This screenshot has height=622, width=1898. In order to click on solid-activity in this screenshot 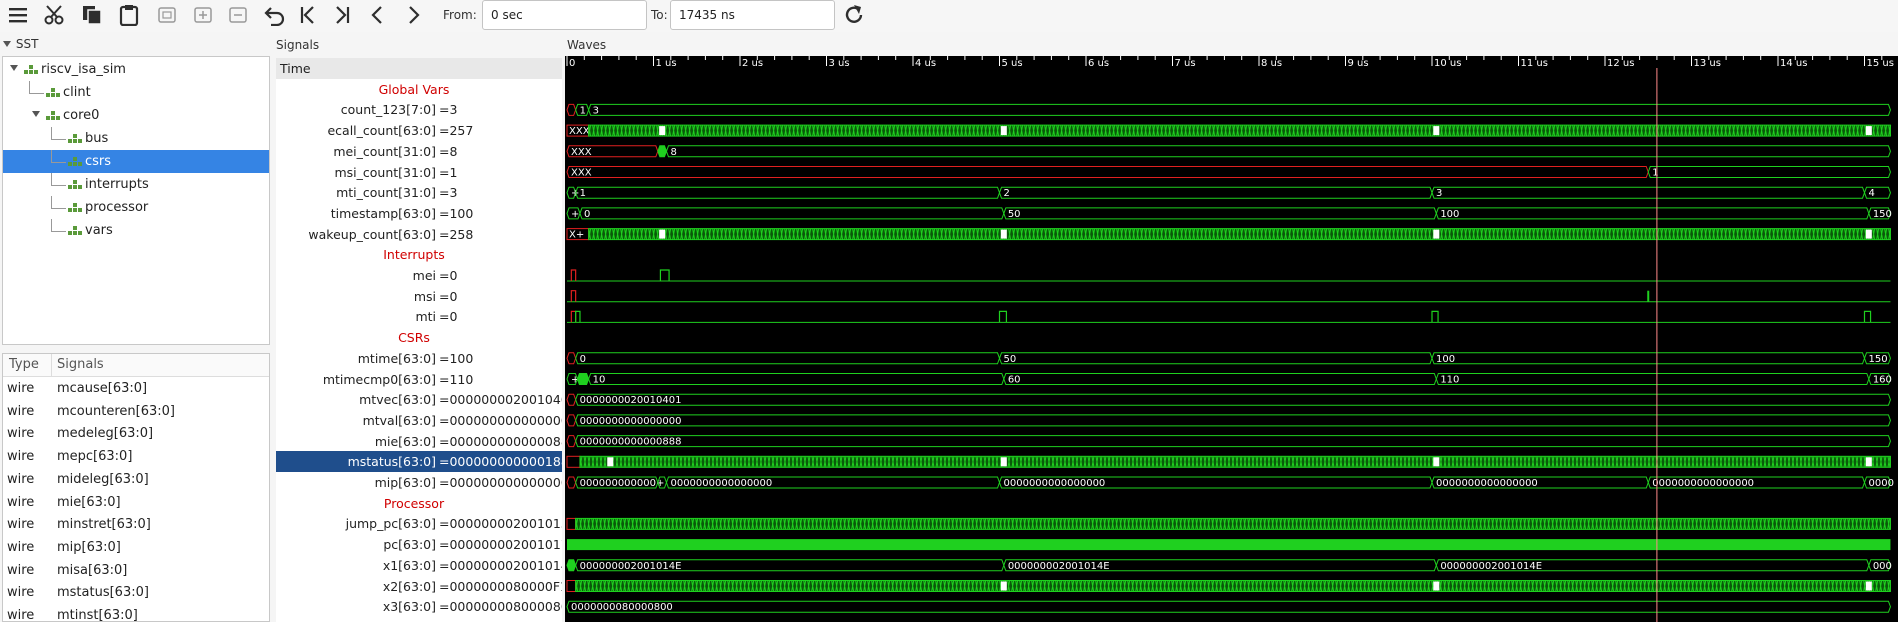, I will do `click(1229, 545)`.